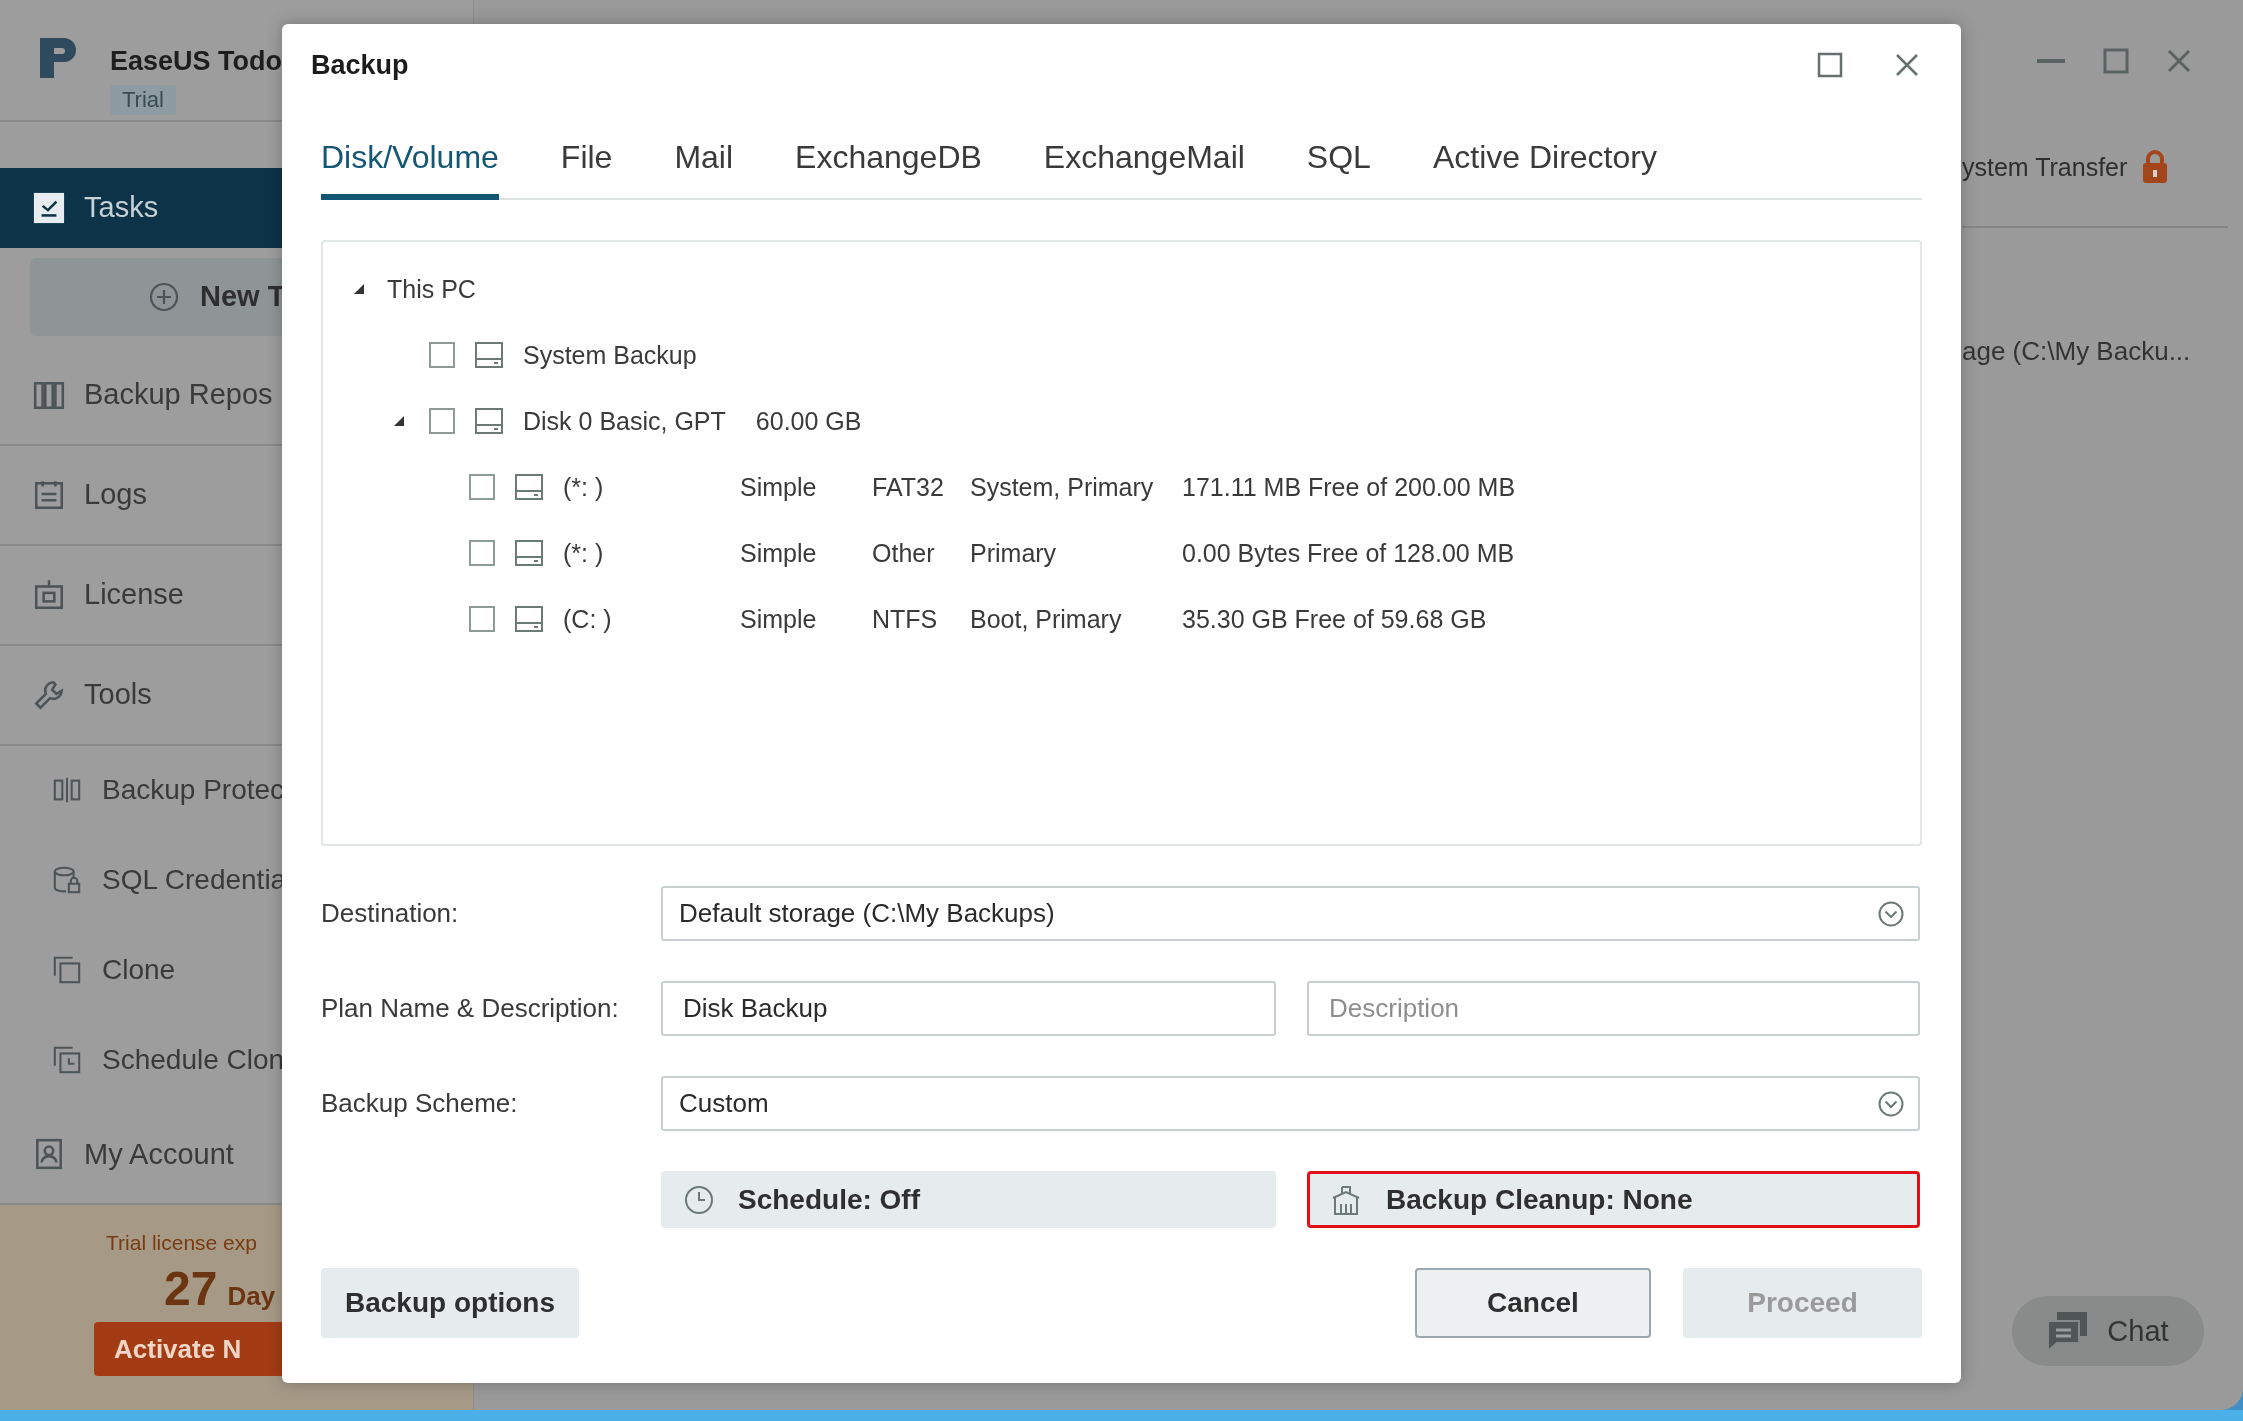 The width and height of the screenshot is (2243, 1421). I want to click on tab: ExchangeDB, so click(888, 153).